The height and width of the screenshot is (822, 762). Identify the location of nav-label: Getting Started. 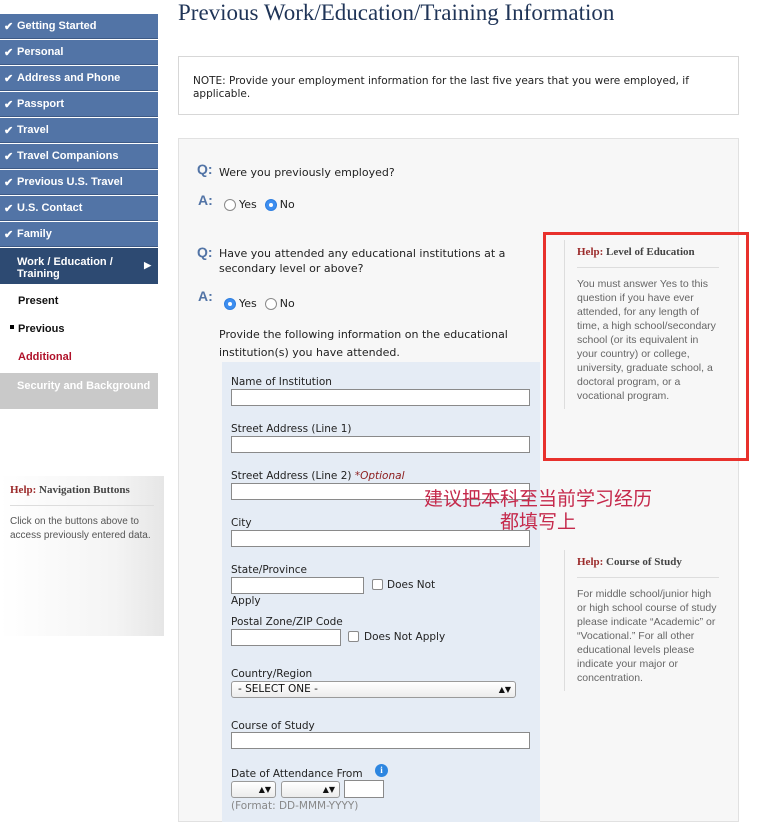
(57, 26).